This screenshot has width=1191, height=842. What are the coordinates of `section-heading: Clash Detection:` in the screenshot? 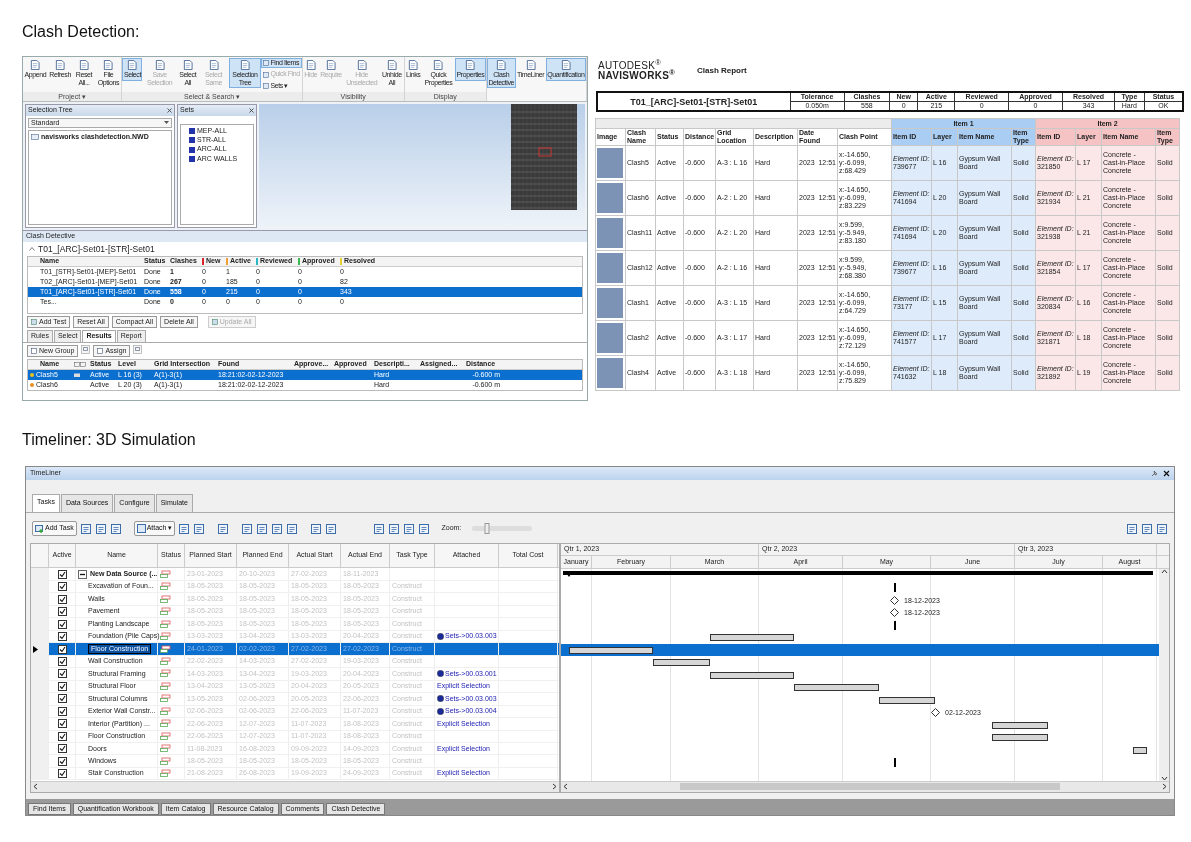 It's located at (81, 32).